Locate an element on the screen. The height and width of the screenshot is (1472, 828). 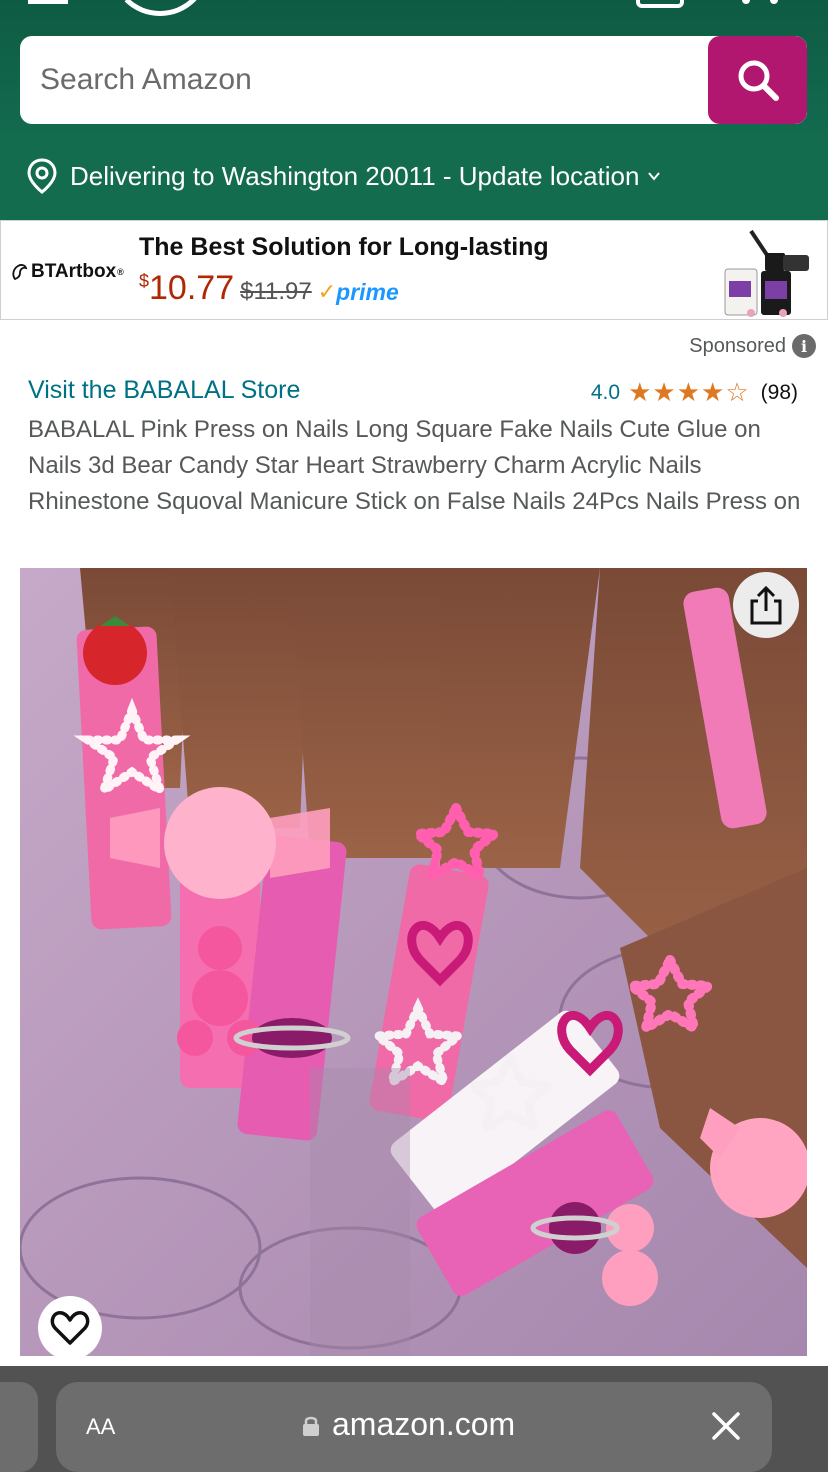
ad-brand-name: BTArtbox is located at coordinates (74, 271).